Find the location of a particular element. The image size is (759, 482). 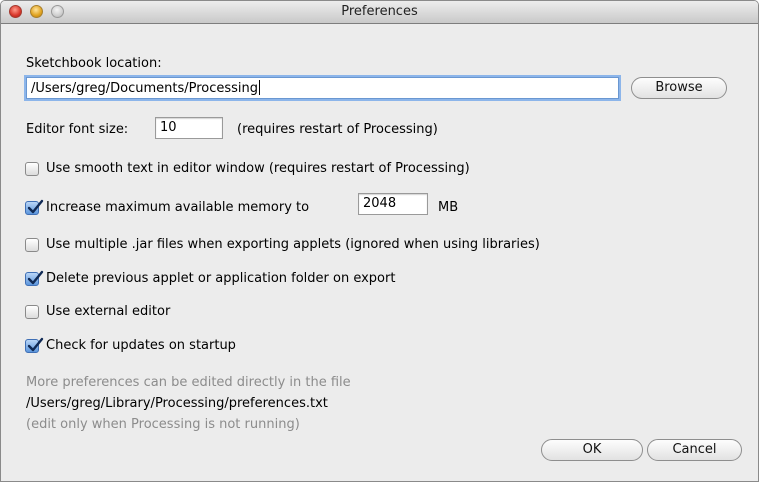

check-updates-label: Check for updates on startup is located at coordinates (141, 345).